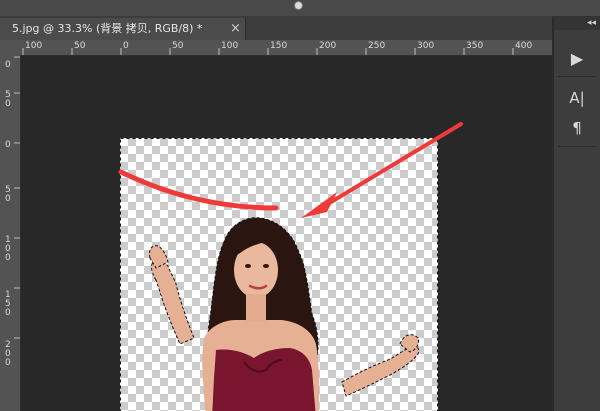 This screenshot has height=411, width=600. I want to click on ruler-label: 400, so click(524, 46).